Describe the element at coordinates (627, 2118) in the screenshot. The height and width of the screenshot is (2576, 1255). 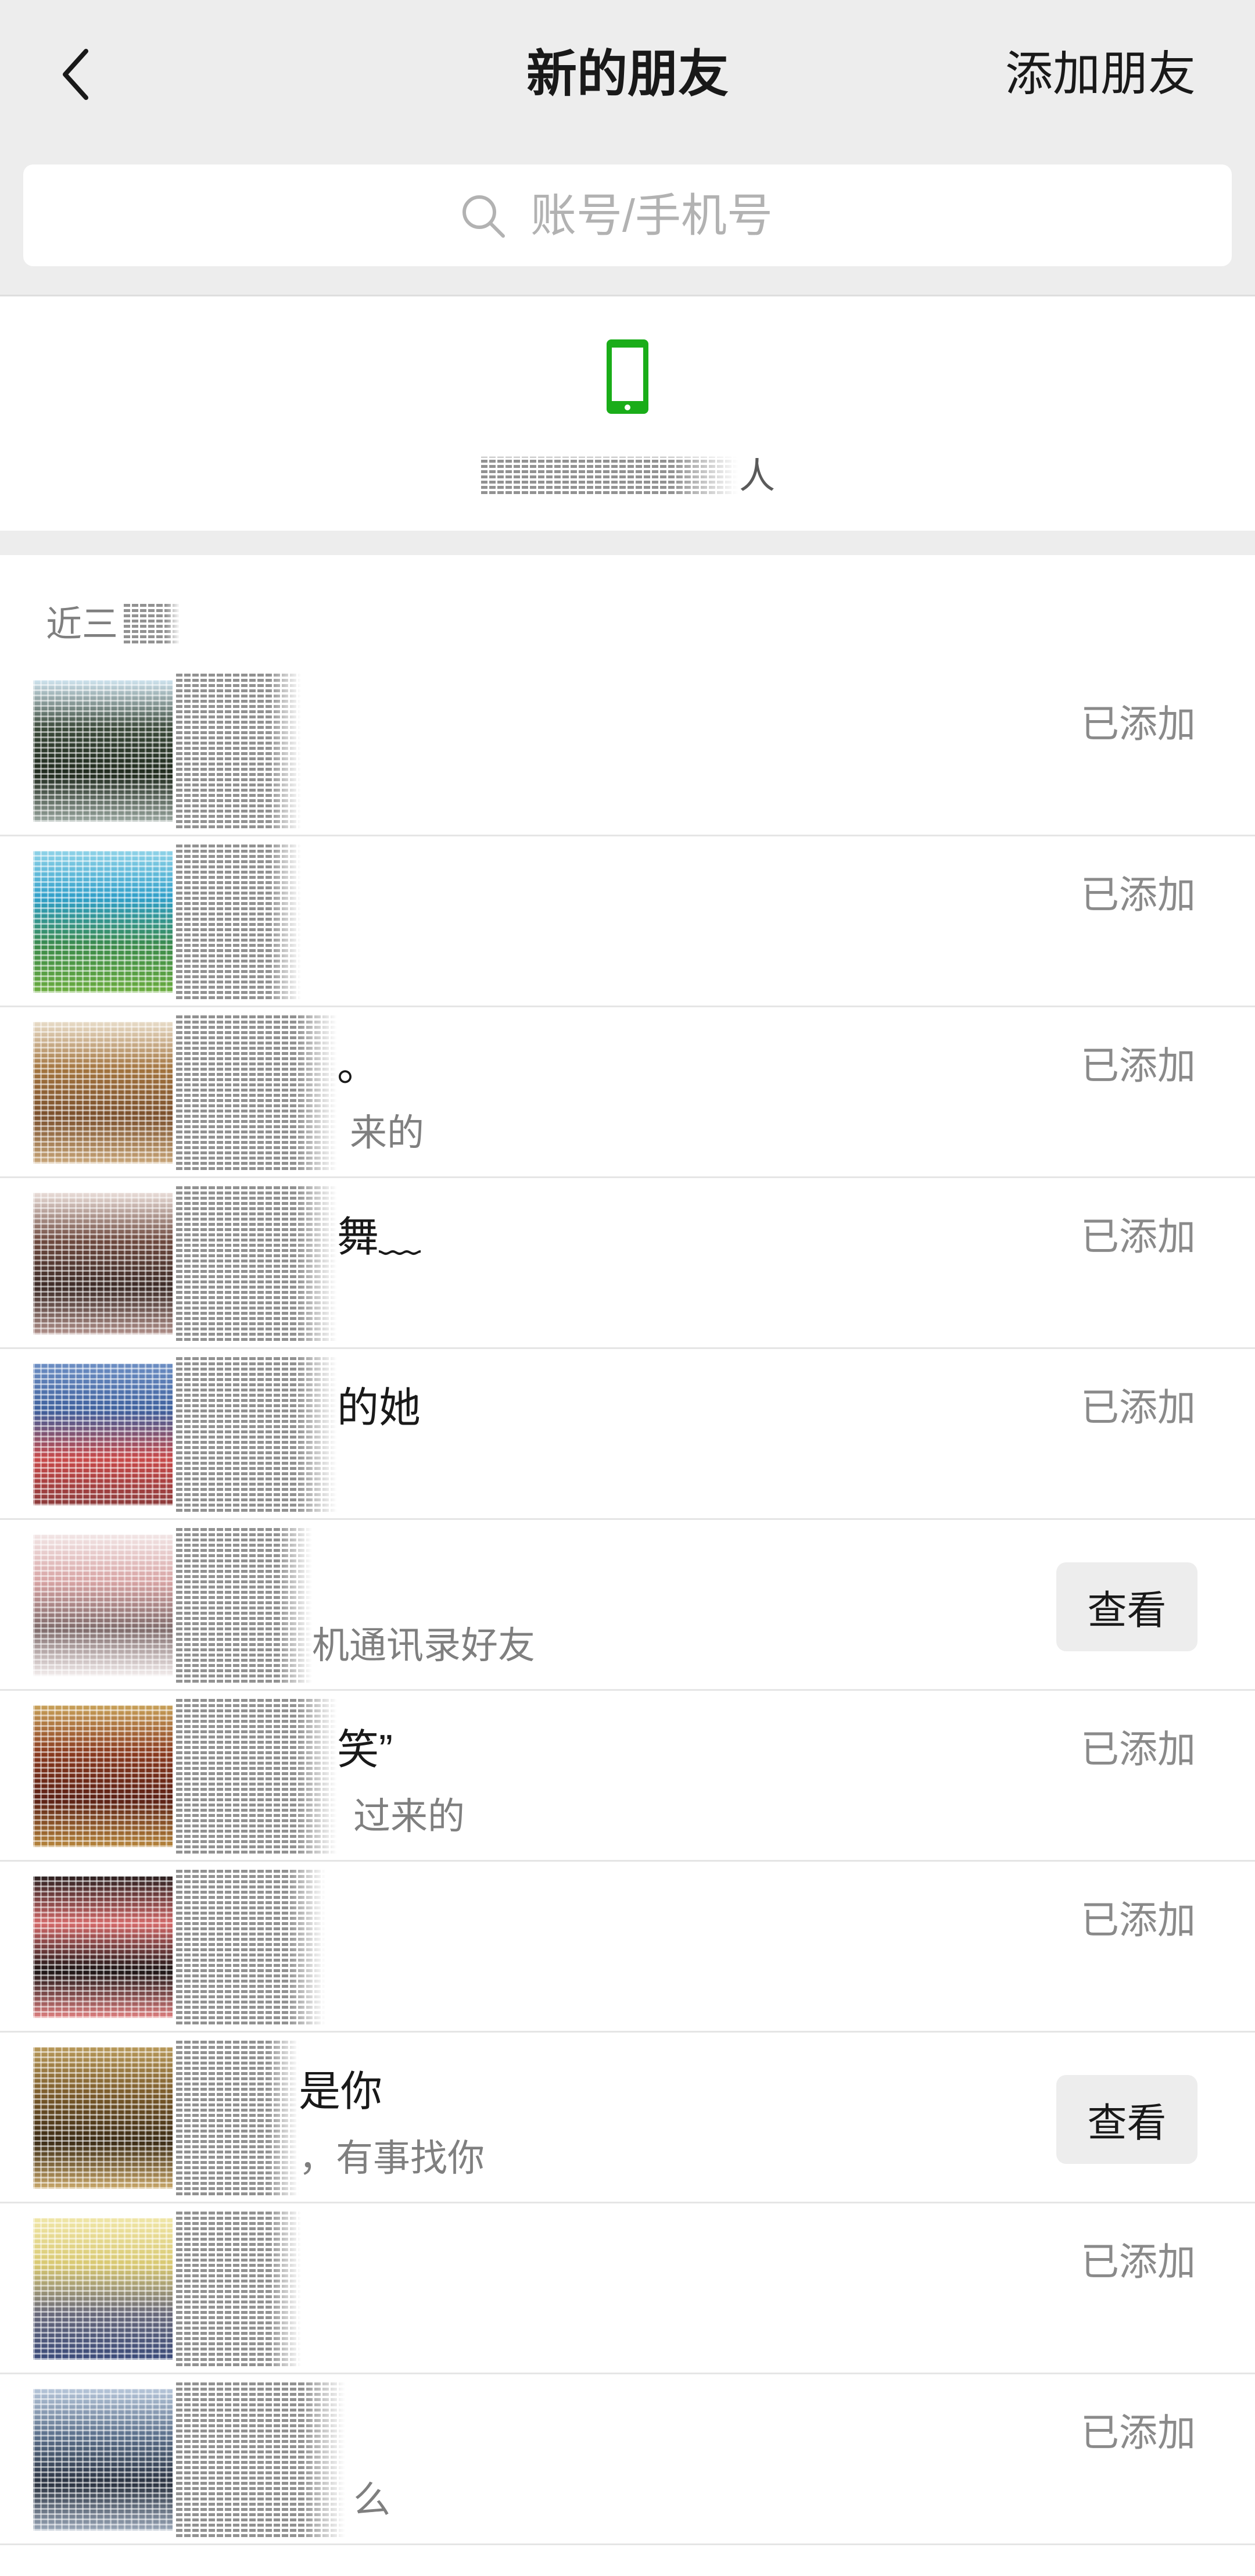
I see `friend-row: 是你 ，有事找你 查看` at that location.